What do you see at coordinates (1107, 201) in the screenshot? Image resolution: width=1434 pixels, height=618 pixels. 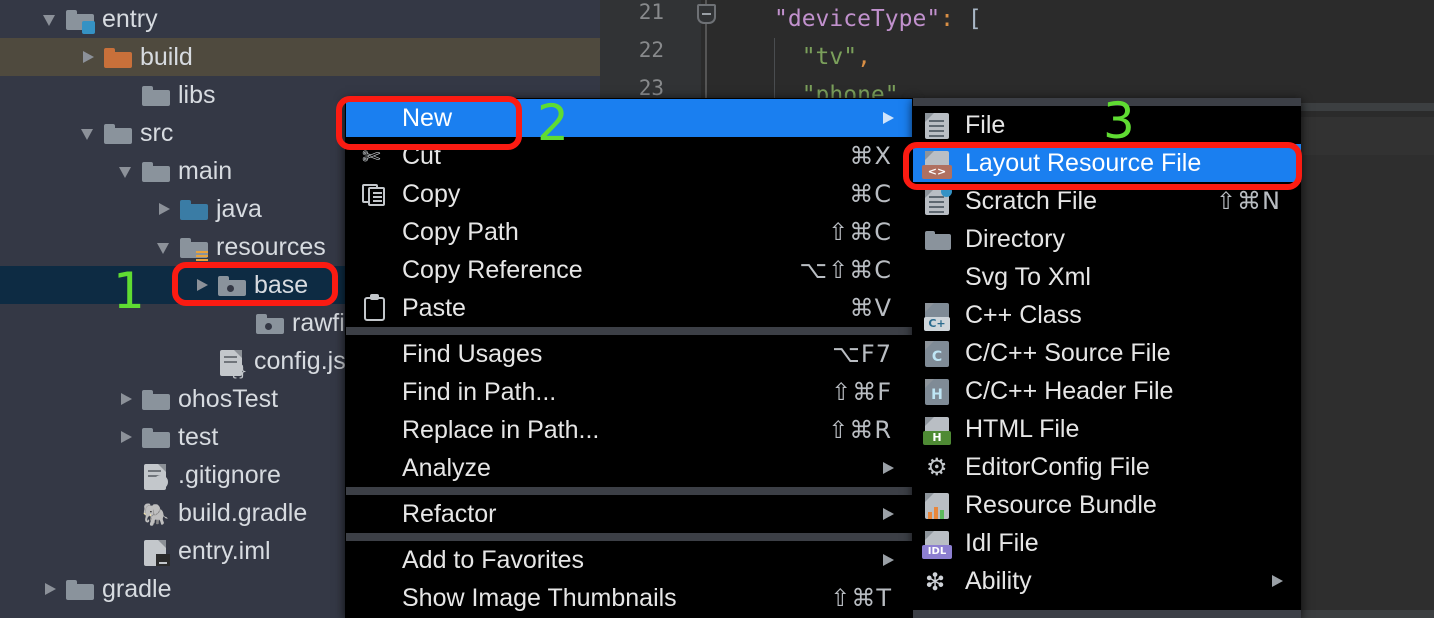 I see `menu-item: Scratch File ⇧⌘N` at bounding box center [1107, 201].